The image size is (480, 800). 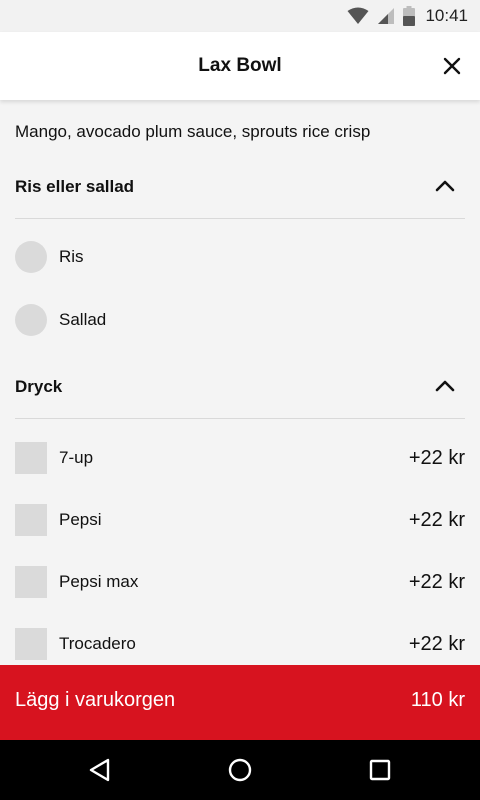 I want to click on section-header-dryck: Dryck, so click(x=240, y=387).